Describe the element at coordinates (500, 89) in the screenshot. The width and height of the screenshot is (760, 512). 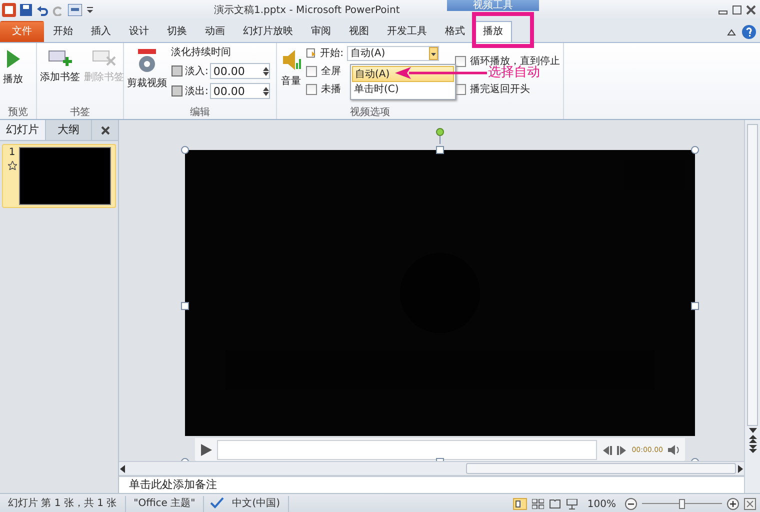
I see `option-label: 播完返回开头` at that location.